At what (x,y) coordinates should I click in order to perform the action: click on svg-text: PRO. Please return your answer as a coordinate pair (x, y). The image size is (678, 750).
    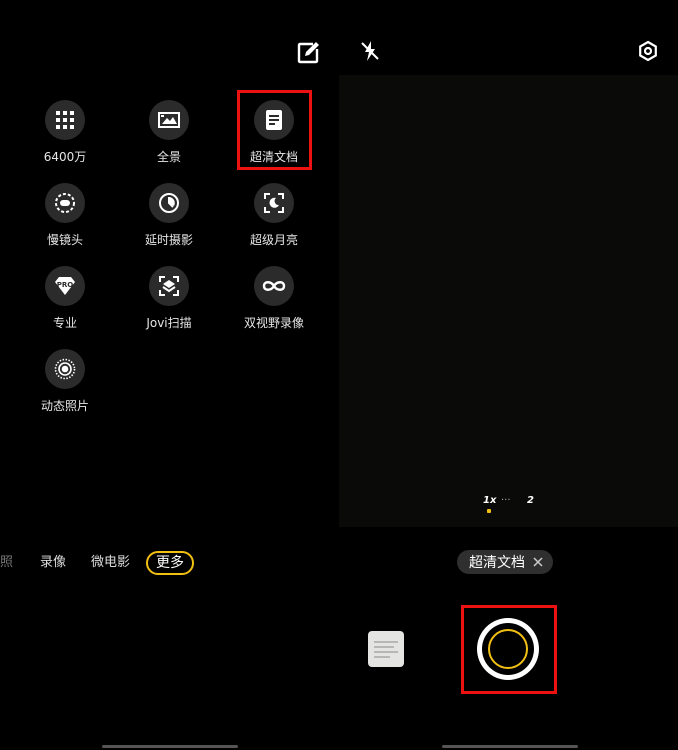
    Looking at the image, I should click on (65, 285).